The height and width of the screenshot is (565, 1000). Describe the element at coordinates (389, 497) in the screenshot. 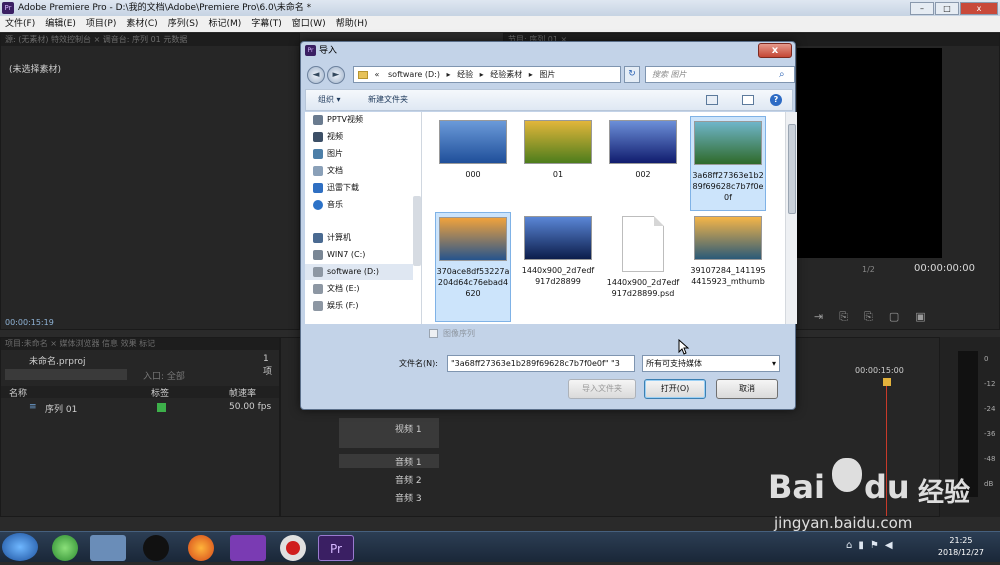

I see `audio-track-3-header: 音频 3` at that location.